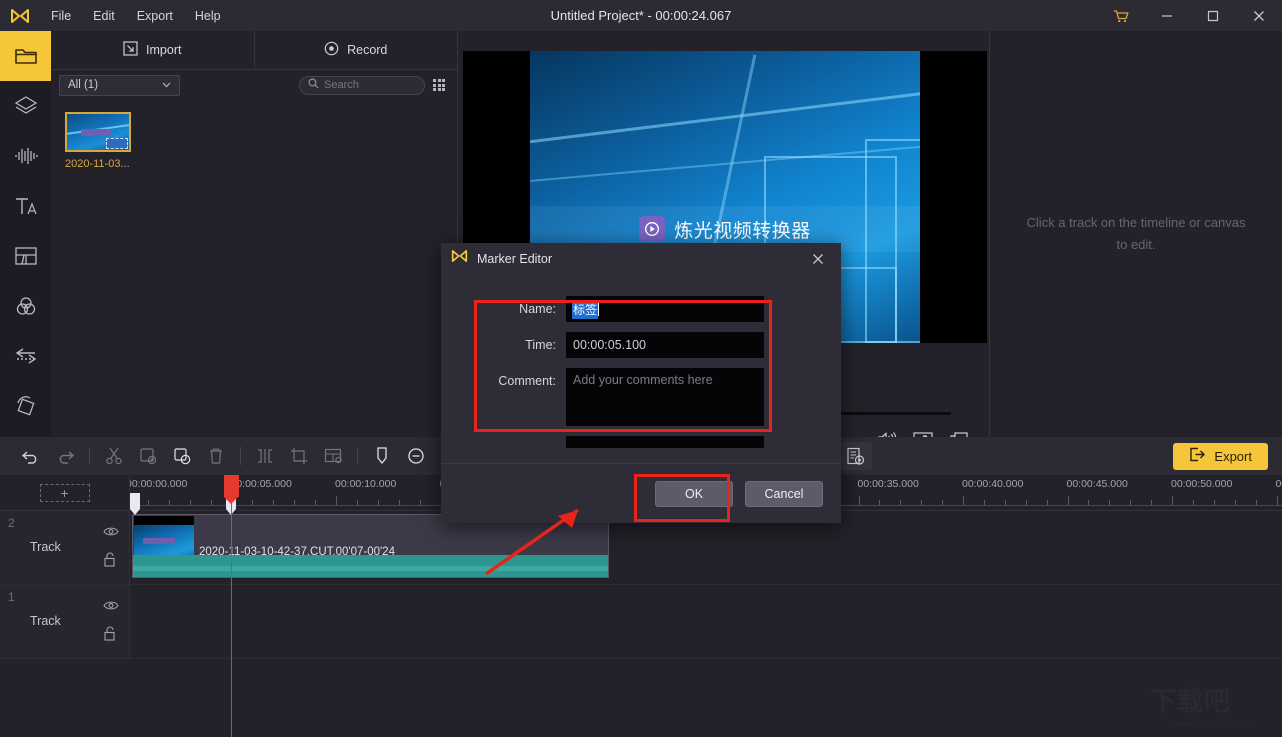 The image size is (1282, 737). Describe the element at coordinates (694, 493) in the screenshot. I see `ok-button: OK` at that location.